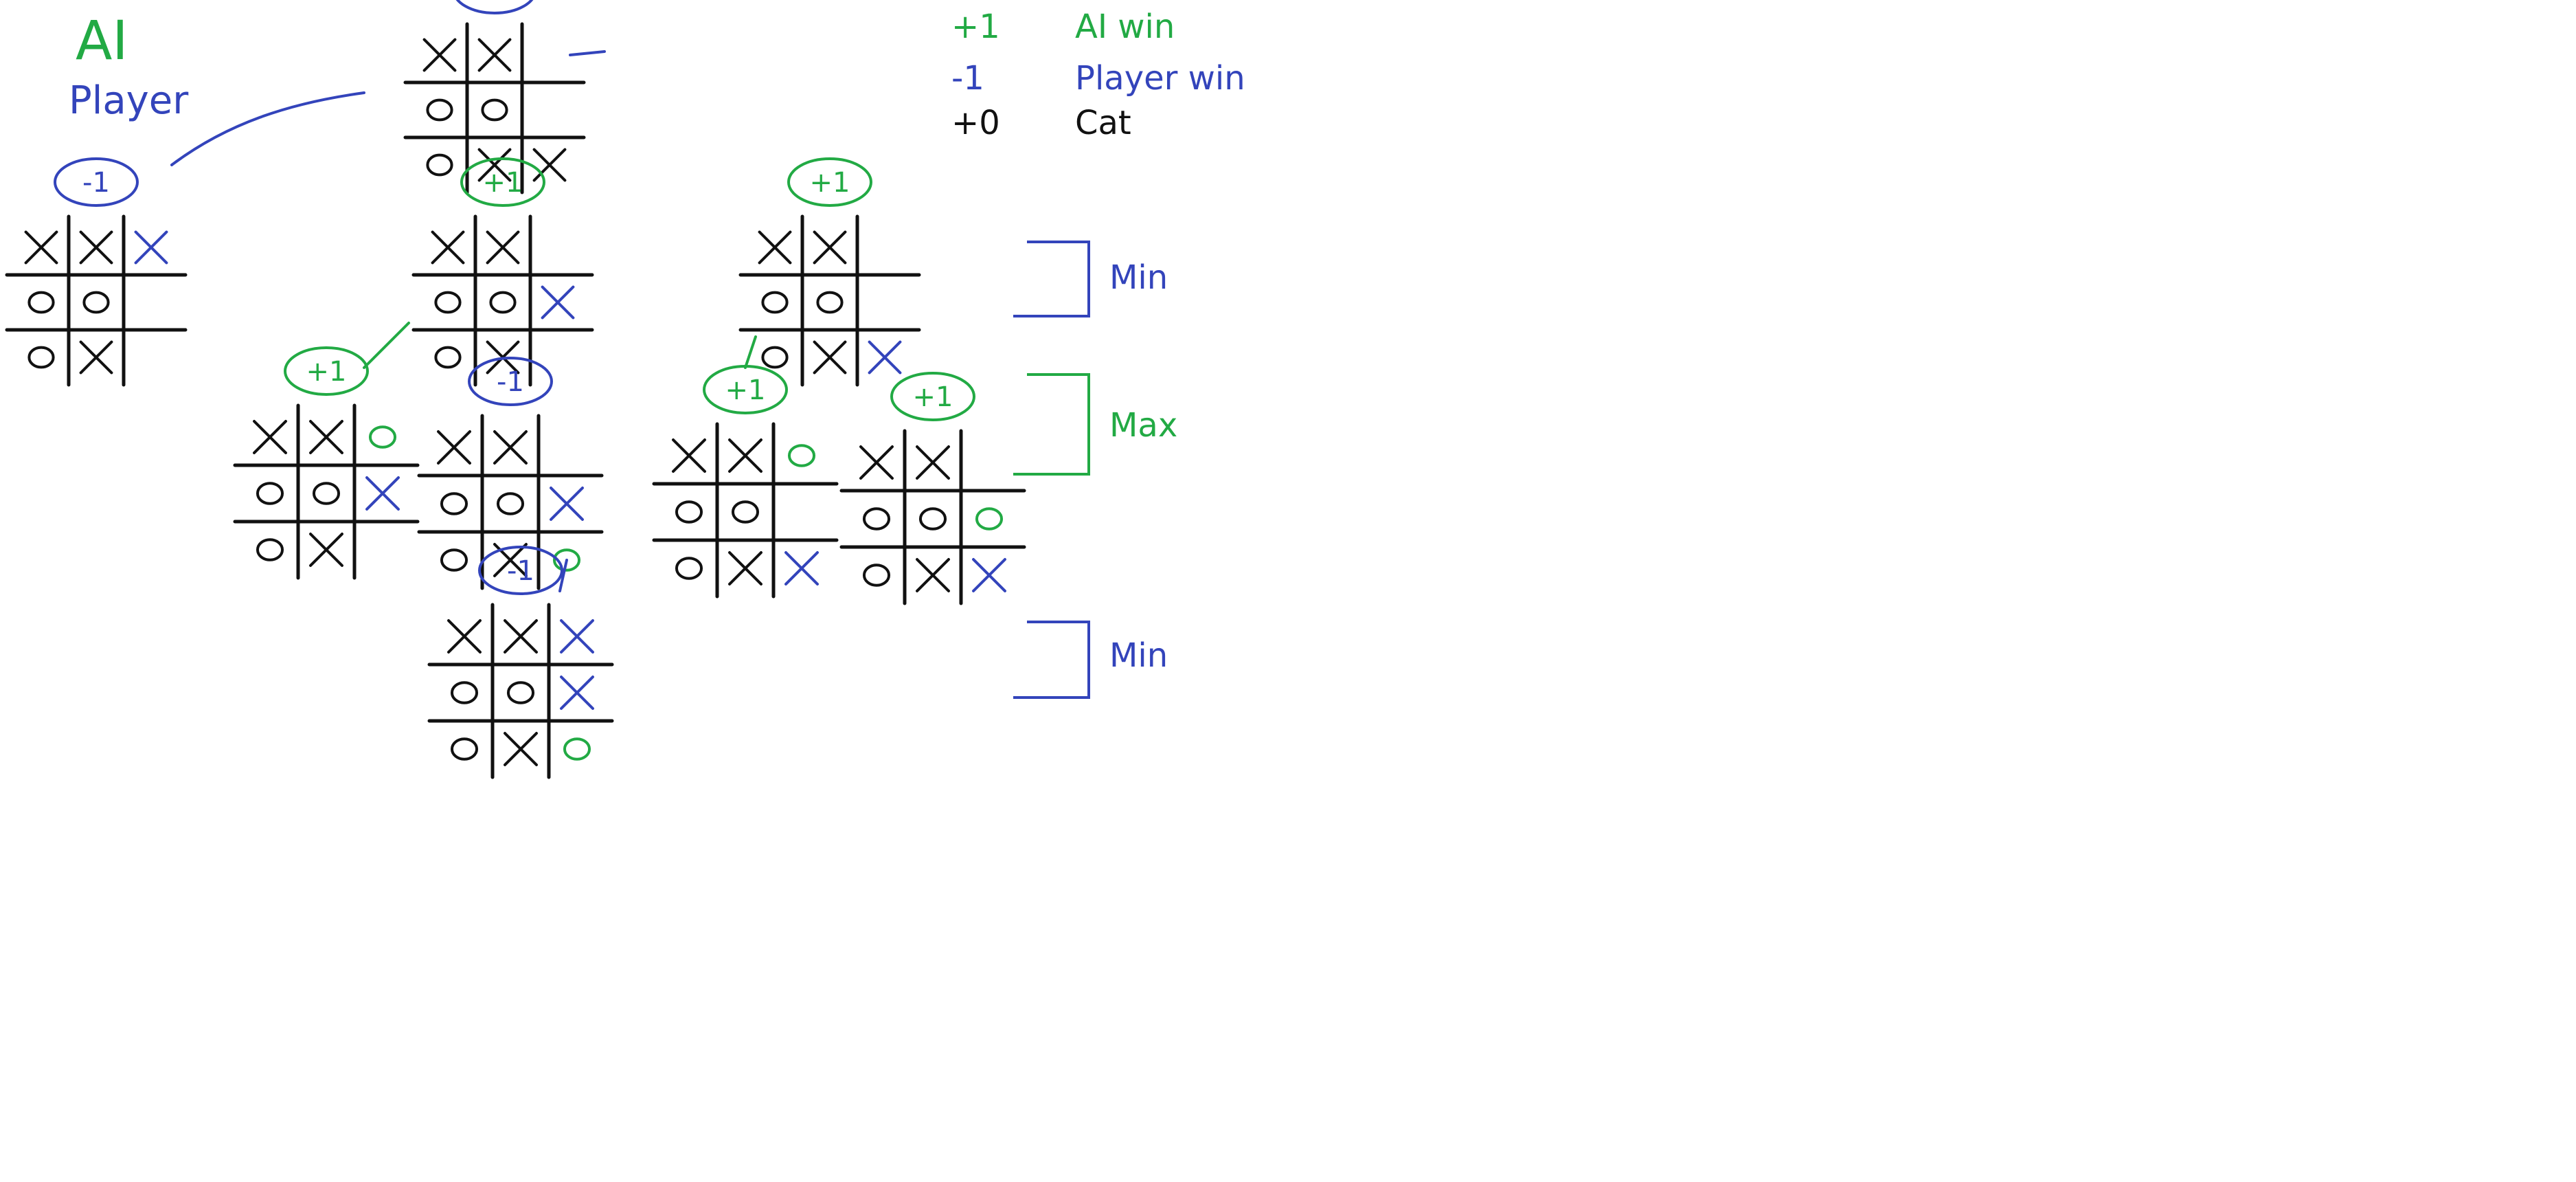  What do you see at coordinates (1095, 424) in the screenshot?
I see `level-max: Max` at bounding box center [1095, 424].